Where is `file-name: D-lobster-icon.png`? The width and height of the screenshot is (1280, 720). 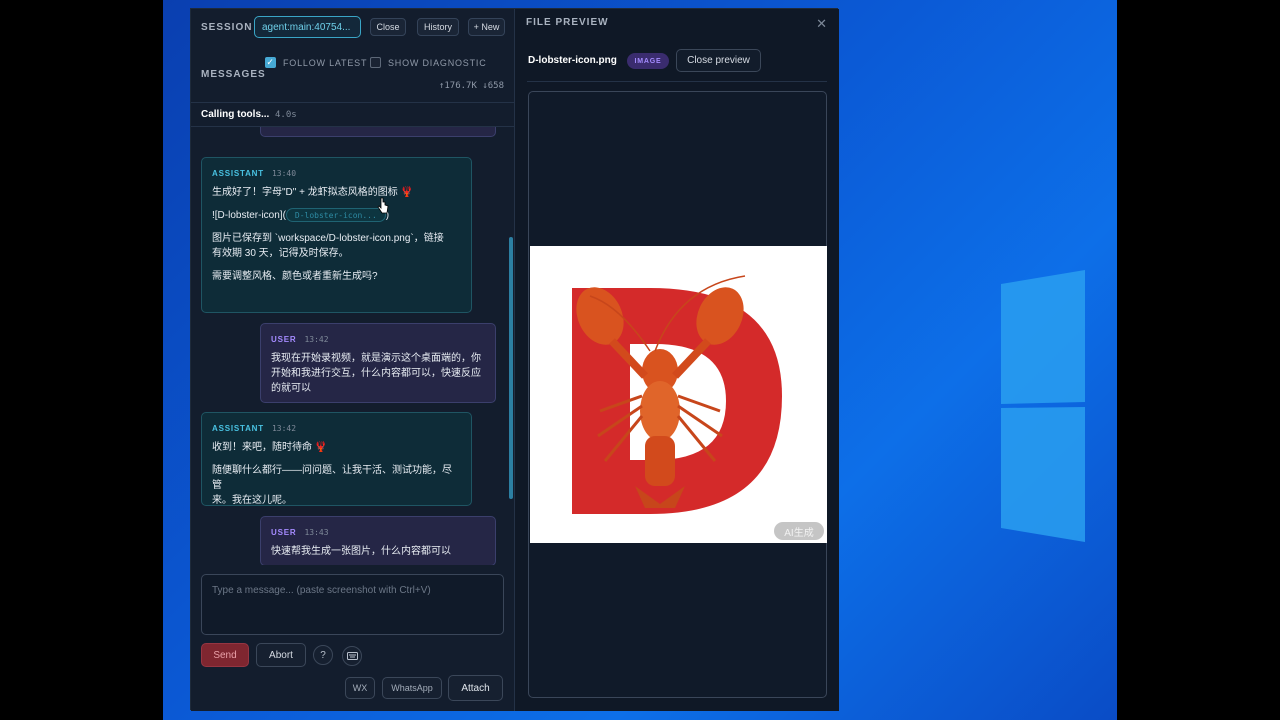
file-name: D-lobster-icon.png is located at coordinates (572, 60).